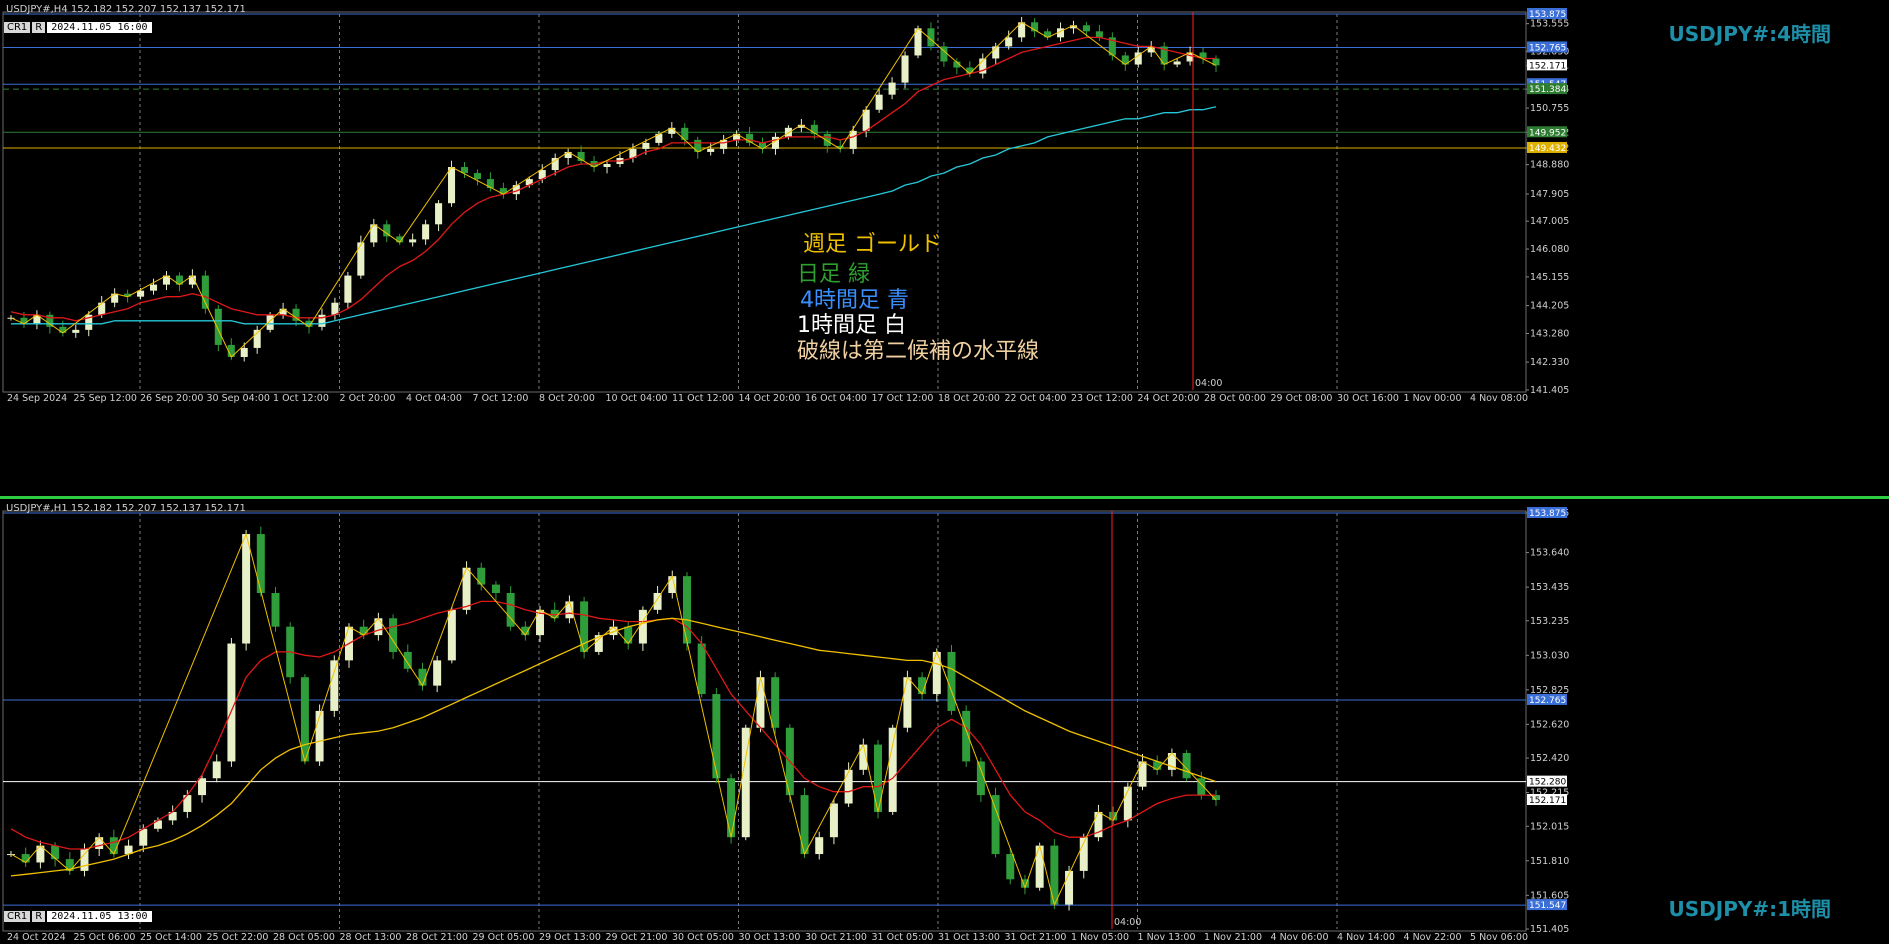 The height and width of the screenshot is (944, 1889). I want to click on x-tick-label: 29 Oct 08:00, so click(1302, 398).